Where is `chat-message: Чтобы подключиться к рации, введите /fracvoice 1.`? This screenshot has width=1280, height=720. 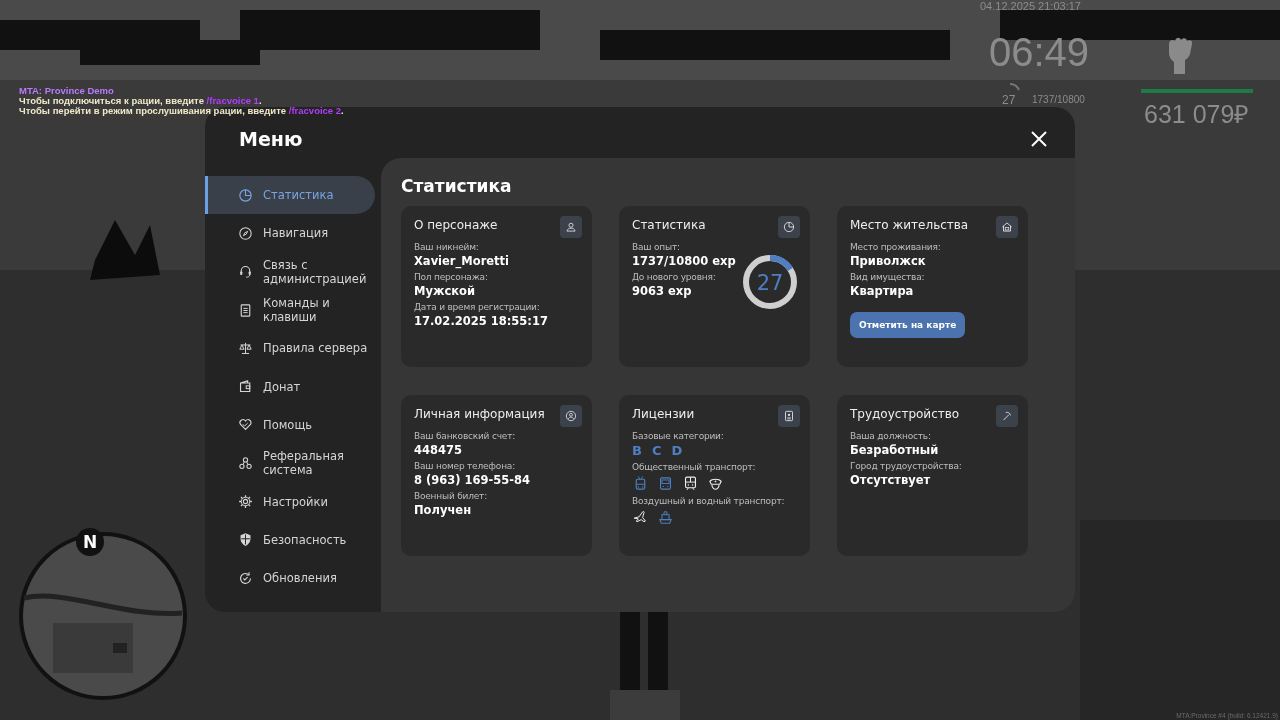
chat-message: Чтобы подключиться к рации, введите /fracvoice 1. is located at coordinates (141, 101).